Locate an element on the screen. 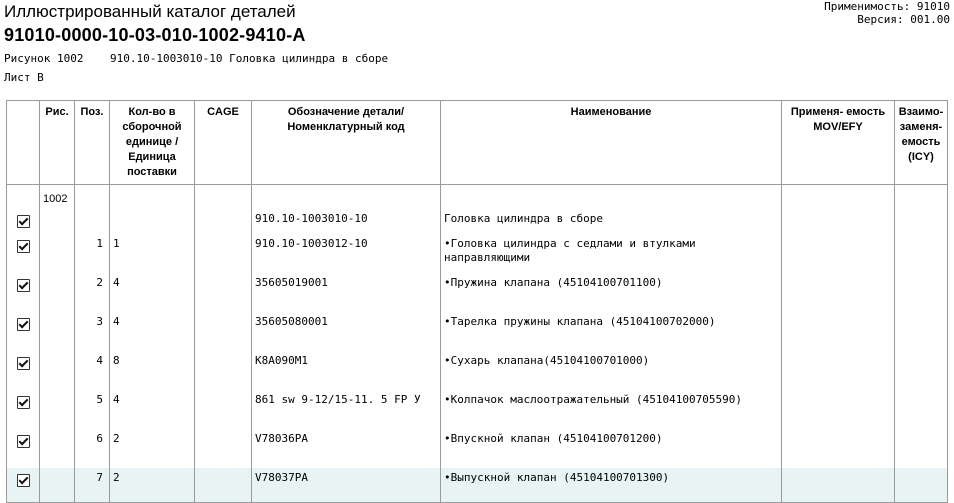  column-position: Поз. is located at coordinates (92, 142).